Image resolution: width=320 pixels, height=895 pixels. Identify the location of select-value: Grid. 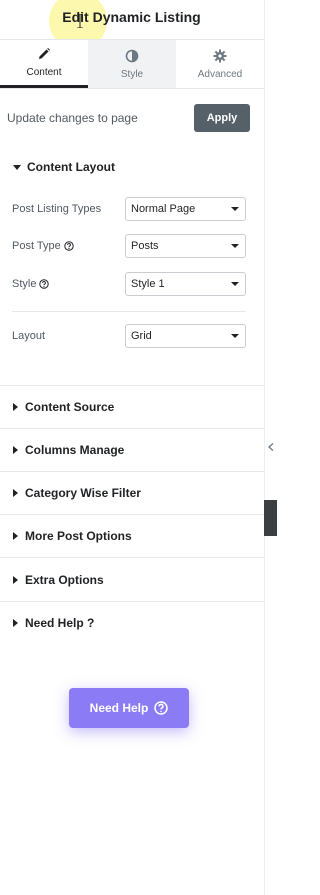
(141, 336).